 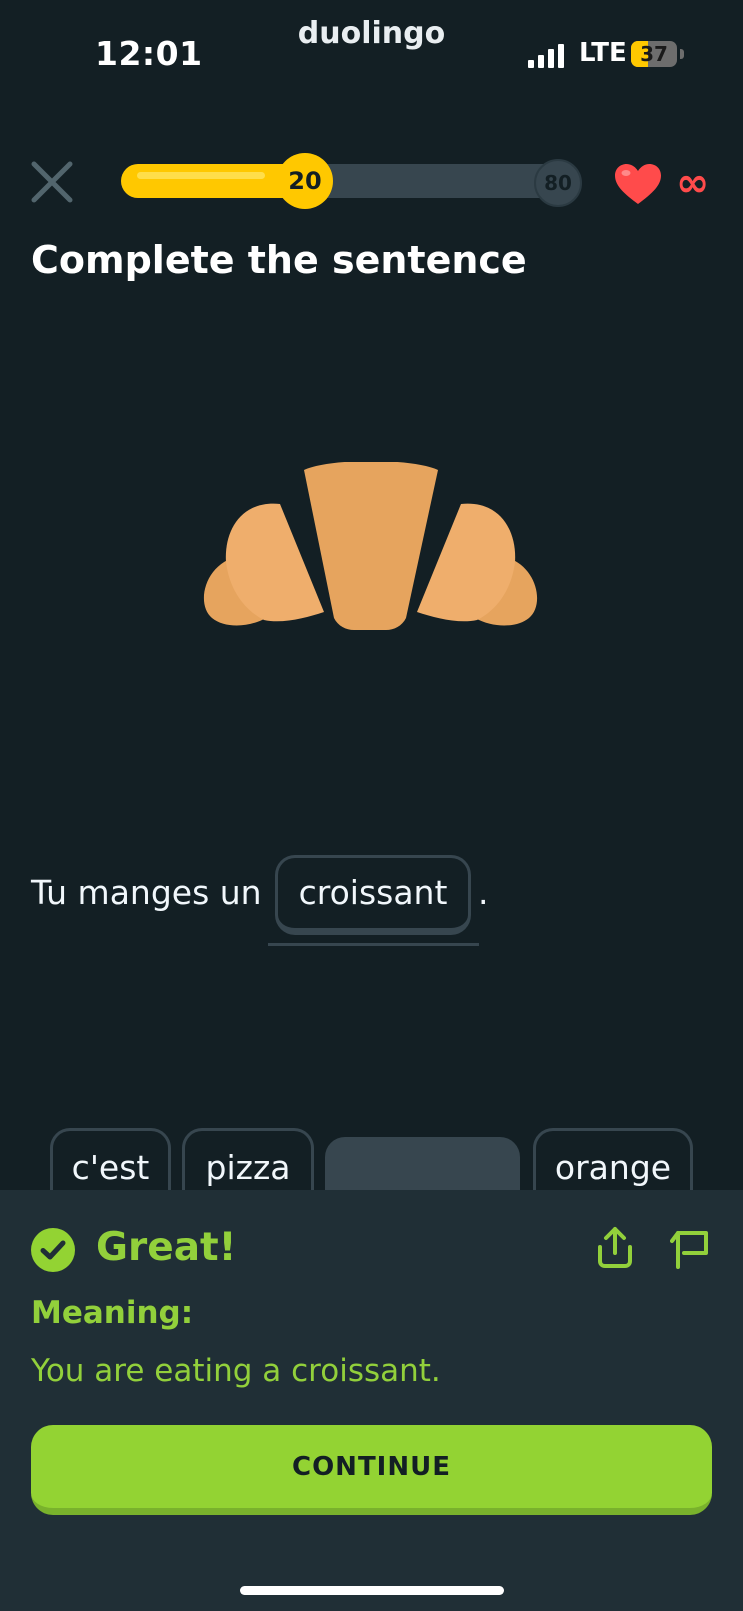 What do you see at coordinates (483, 892) in the screenshot?
I see `sentence-suffix: .` at bounding box center [483, 892].